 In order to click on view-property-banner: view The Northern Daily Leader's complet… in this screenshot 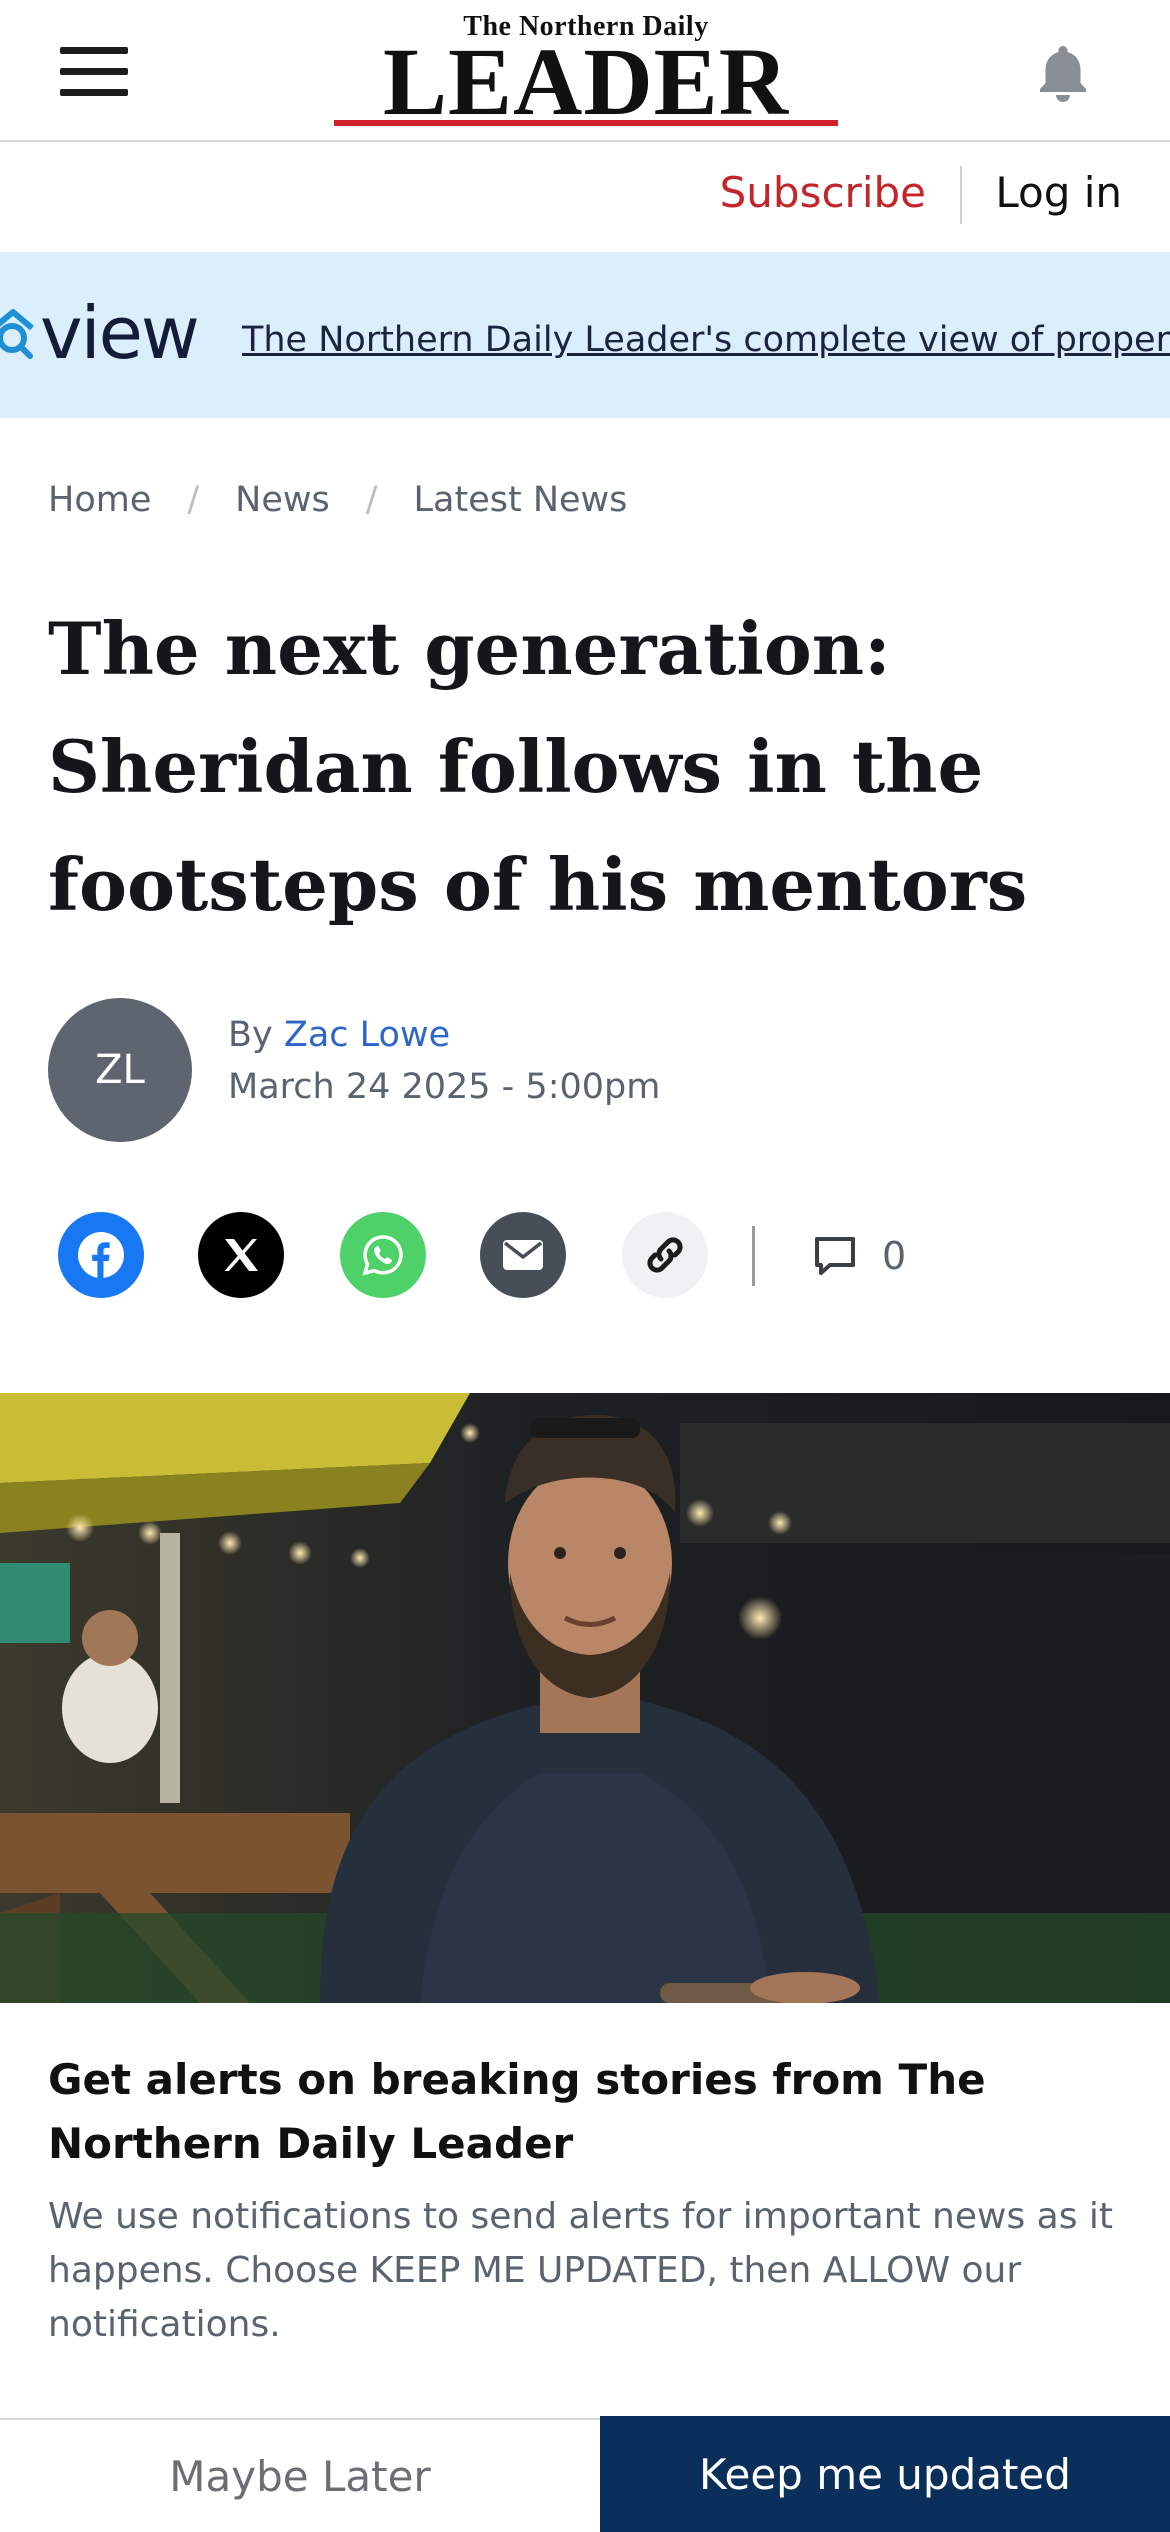, I will do `click(585, 335)`.